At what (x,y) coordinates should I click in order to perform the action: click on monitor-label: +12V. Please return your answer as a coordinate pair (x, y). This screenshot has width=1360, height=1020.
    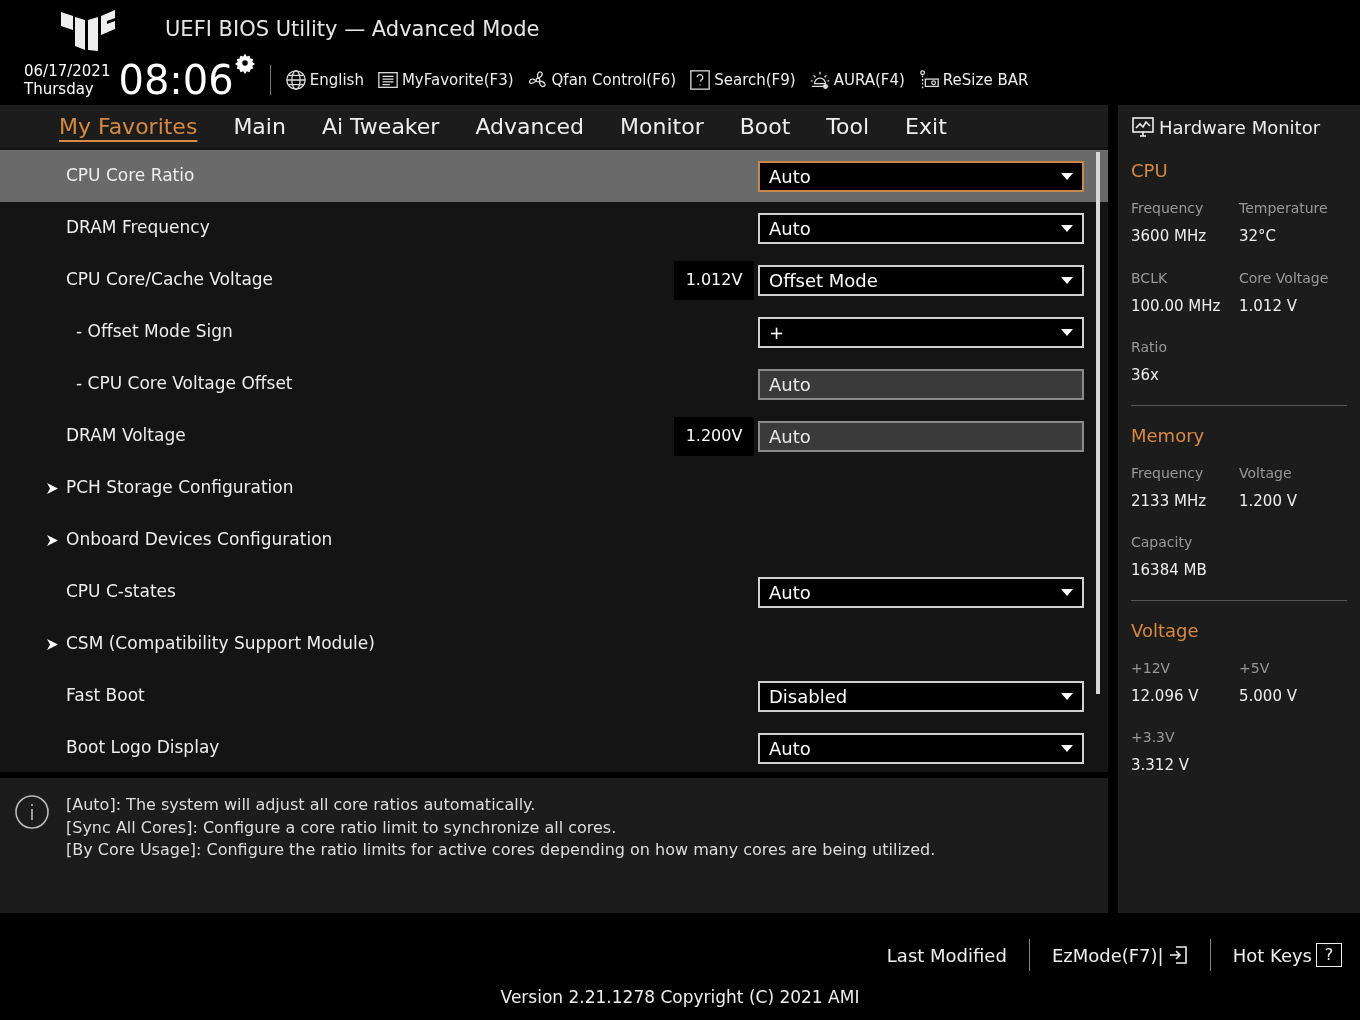
    Looking at the image, I should click on (1151, 668).